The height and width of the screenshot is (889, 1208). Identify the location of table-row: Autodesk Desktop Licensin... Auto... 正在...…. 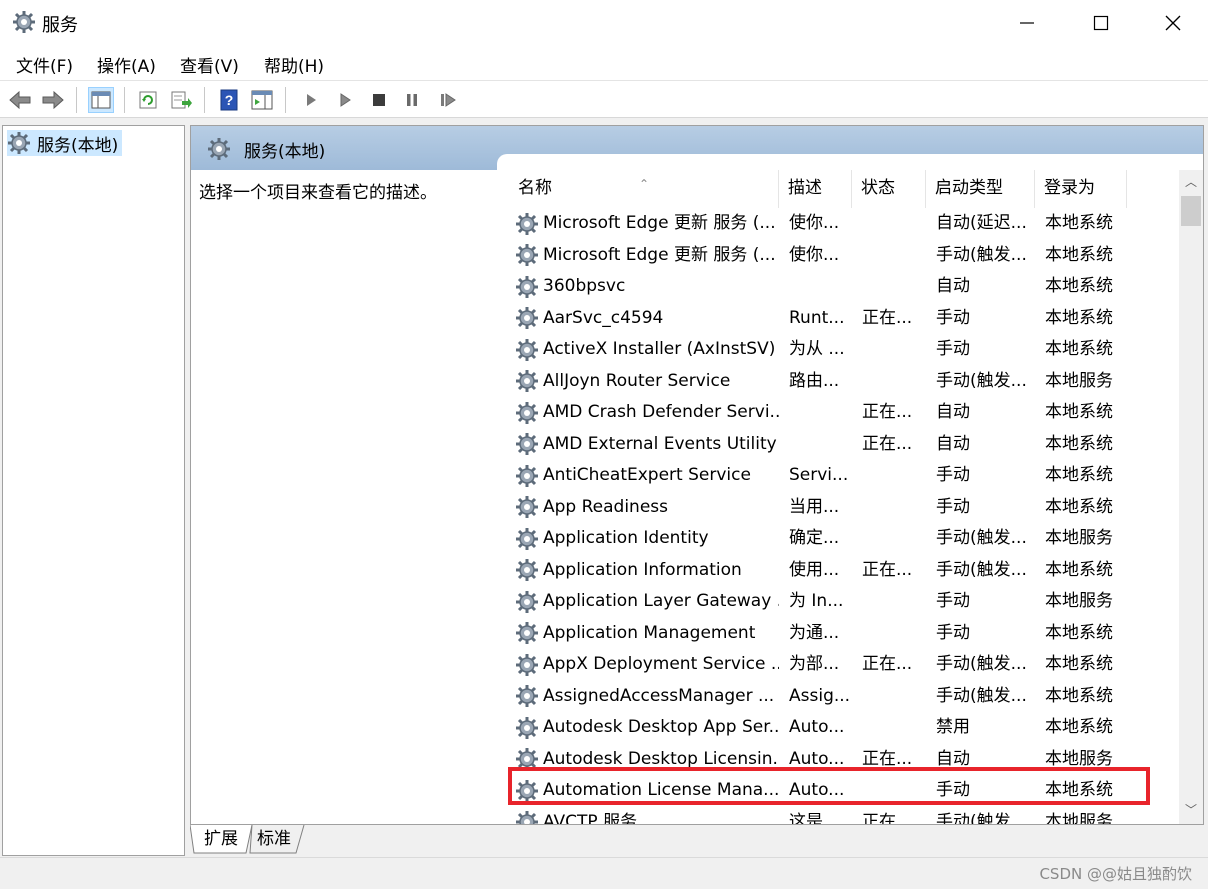
(844, 760).